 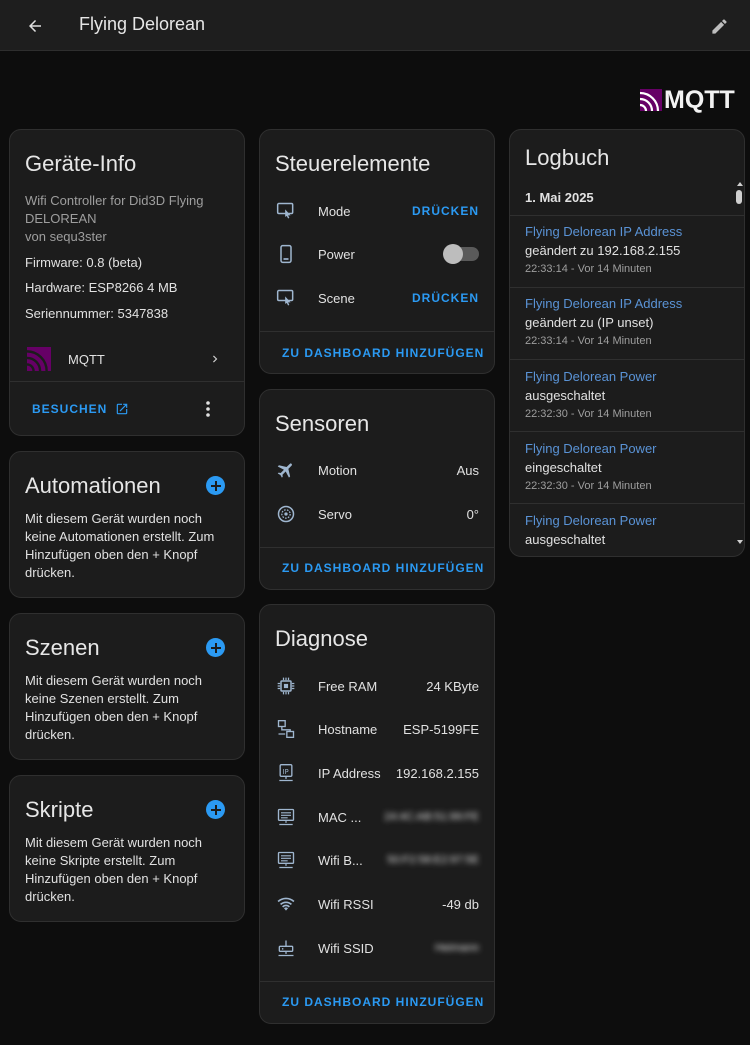 I want to click on sensor-row-motion: Motion Aus, so click(x=377, y=470).